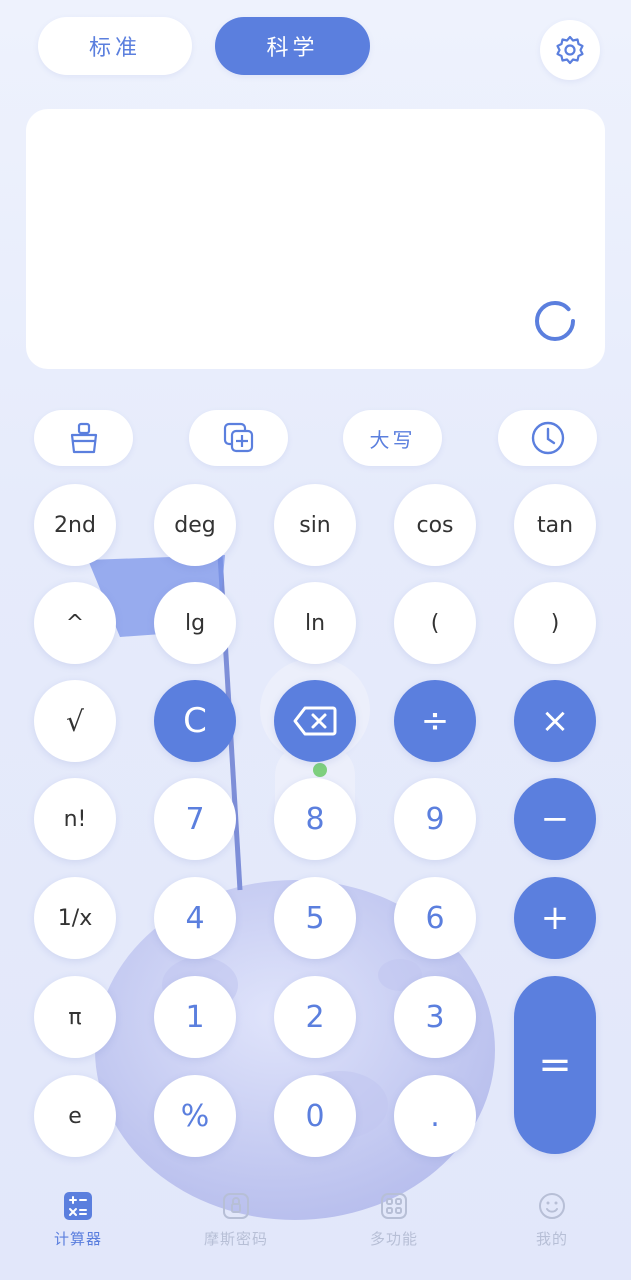 Image resolution: width=631 pixels, height=1280 pixels. I want to click on copy-plus-icon, so click(238, 437).